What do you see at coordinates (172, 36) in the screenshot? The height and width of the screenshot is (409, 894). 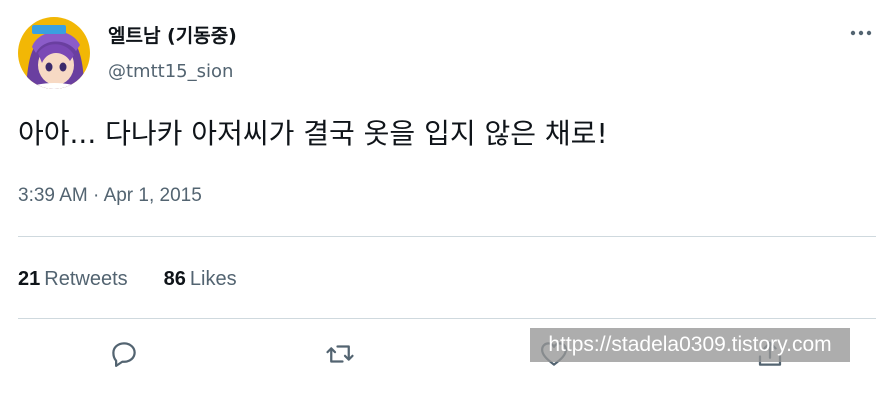 I see `display-name: 엘트남 (기동중)` at bounding box center [172, 36].